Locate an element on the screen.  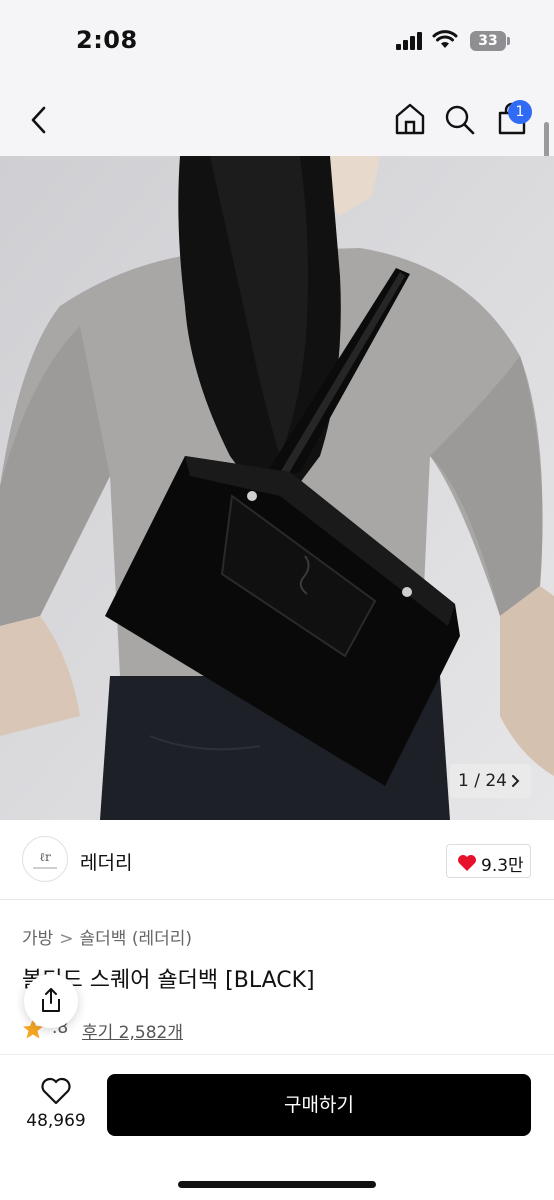
cellular-signal-icon is located at coordinates (410, 41).